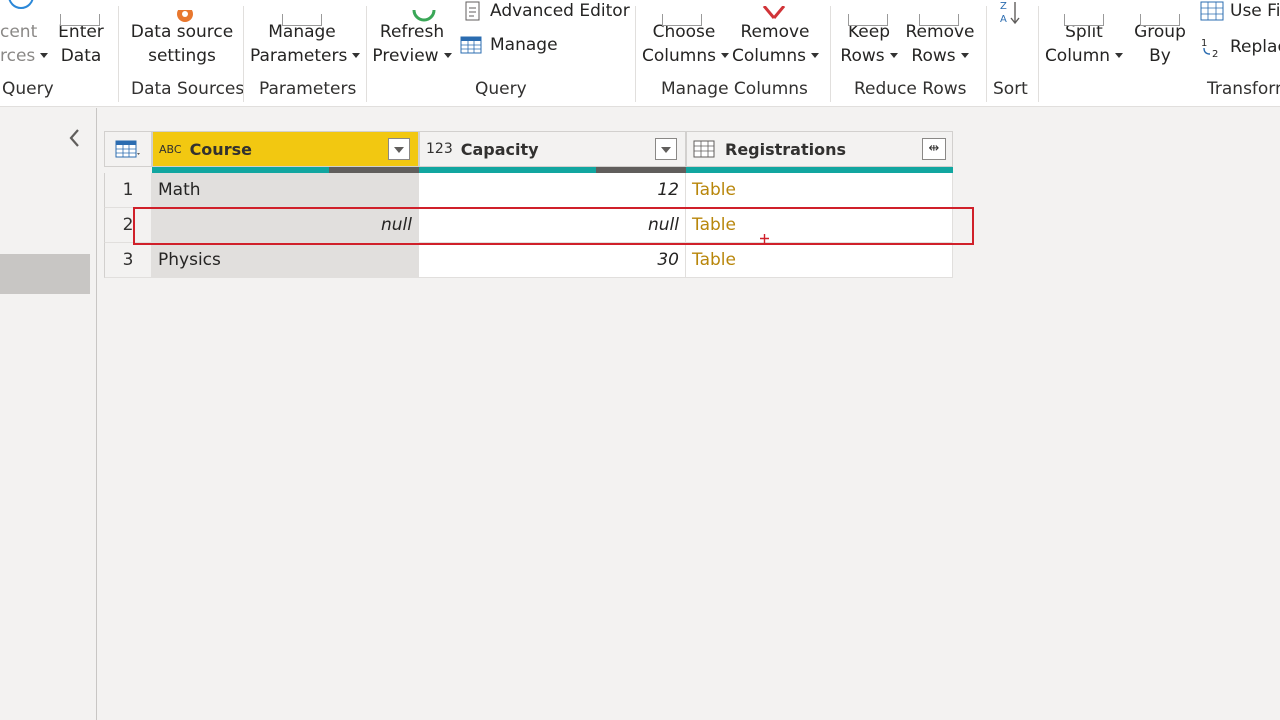  I want to click on gear-icon, so click(185, 16).